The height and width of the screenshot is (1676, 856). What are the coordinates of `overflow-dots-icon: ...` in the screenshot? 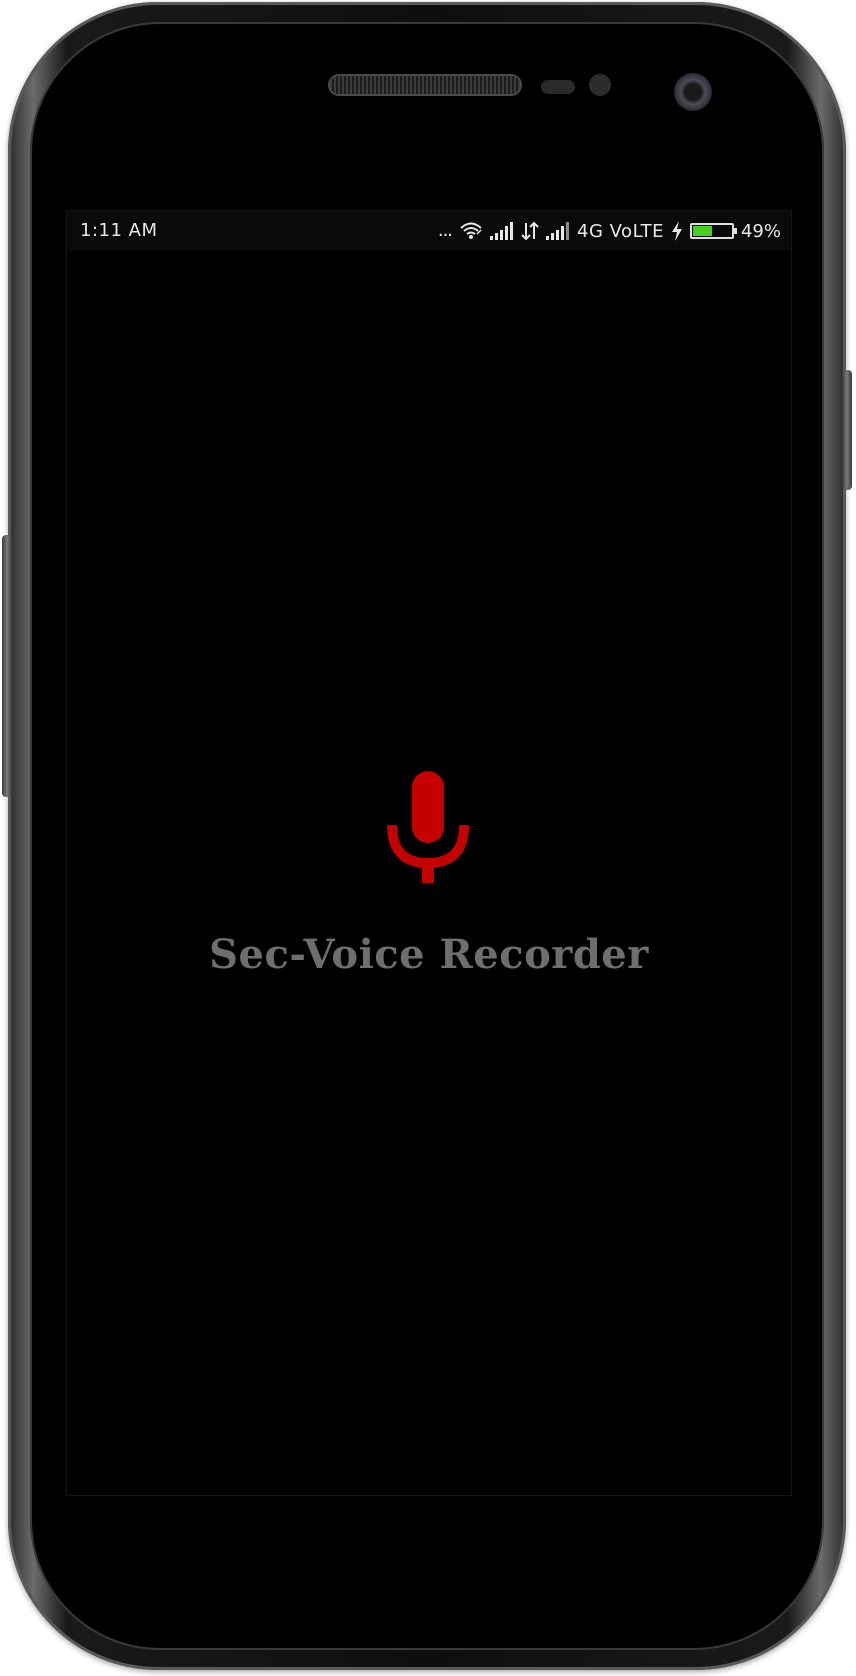 It's located at (445, 230).